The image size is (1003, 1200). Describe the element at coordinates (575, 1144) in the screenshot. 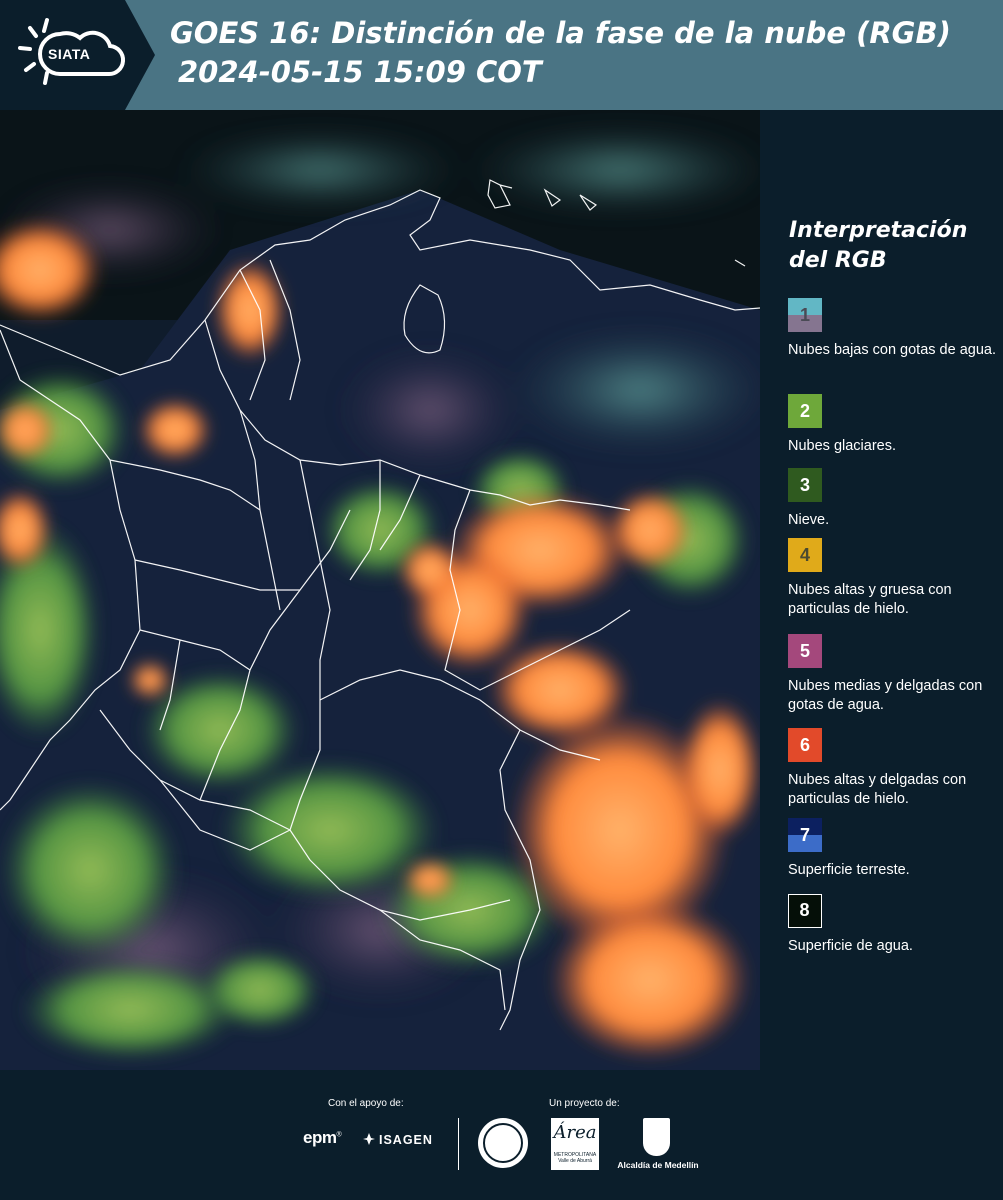

I see `area-metropolitana-logo: Área METROPOLITANA Valle de Aburrá` at that location.